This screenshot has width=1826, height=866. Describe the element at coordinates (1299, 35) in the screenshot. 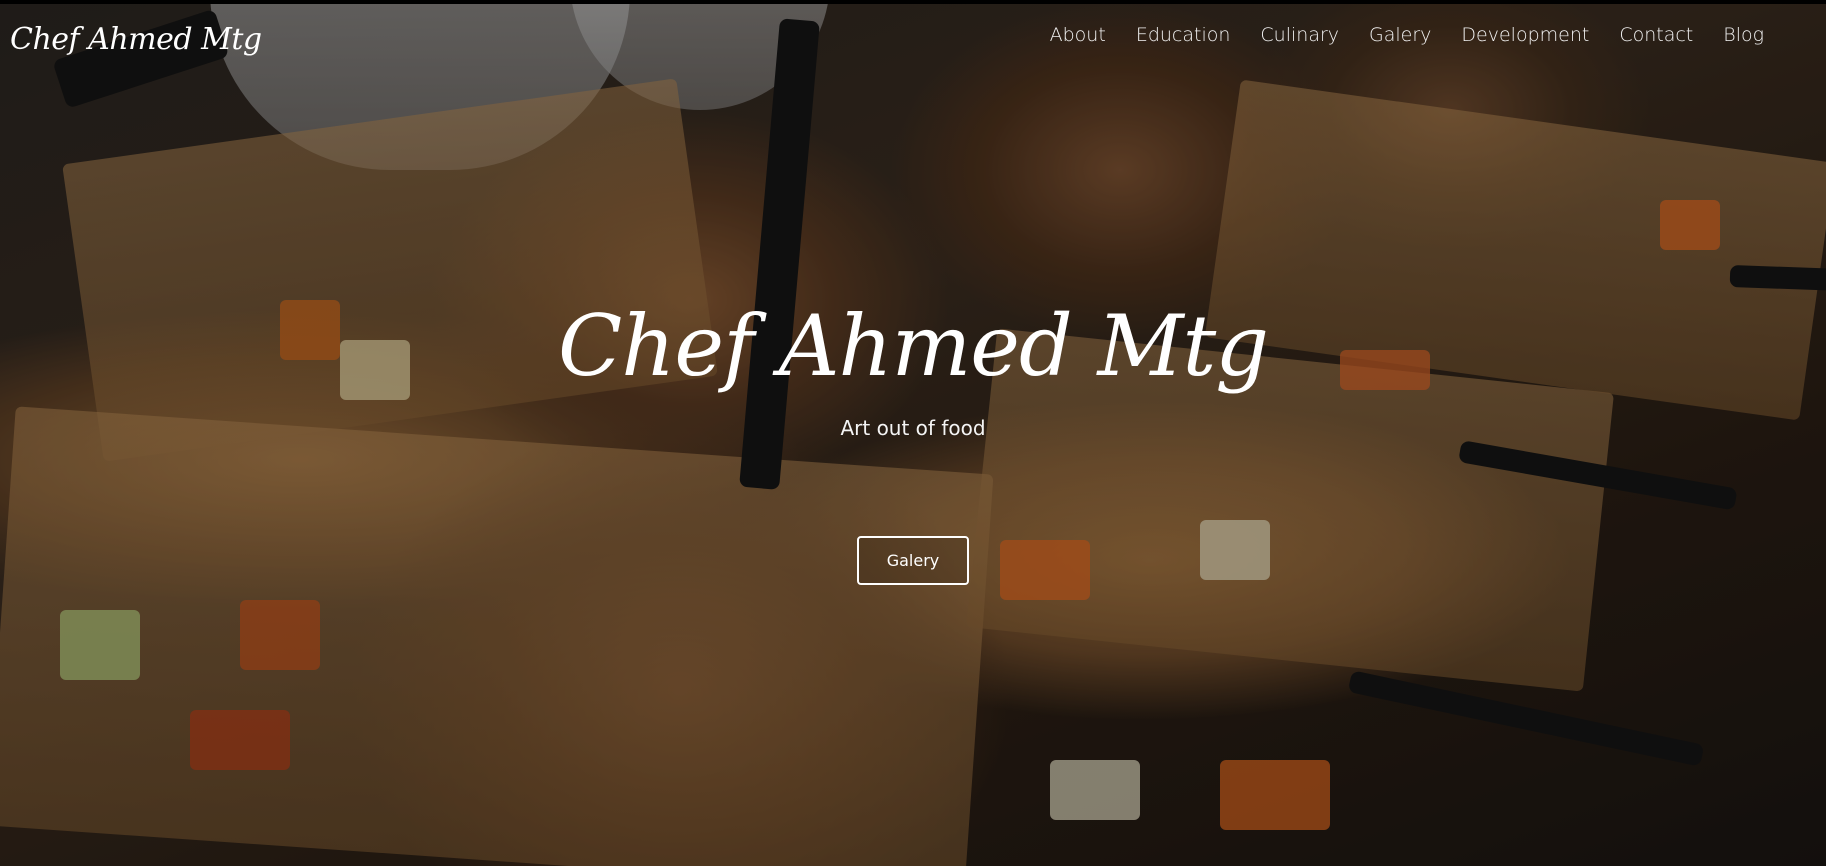

I see `nav-item-culinary: Culinary` at that location.